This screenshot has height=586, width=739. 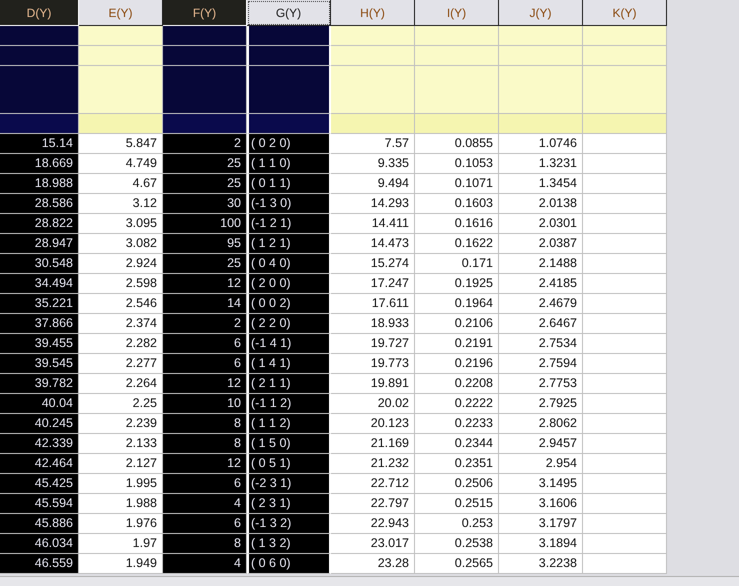 What do you see at coordinates (541, 264) in the screenshot?
I see `table-cell: 2.1488` at bounding box center [541, 264].